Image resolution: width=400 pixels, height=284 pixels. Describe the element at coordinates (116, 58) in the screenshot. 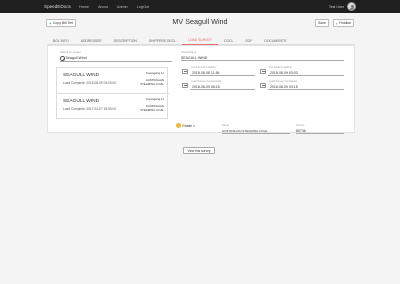

I see `vessel-search-input: Seagull Wind` at that location.